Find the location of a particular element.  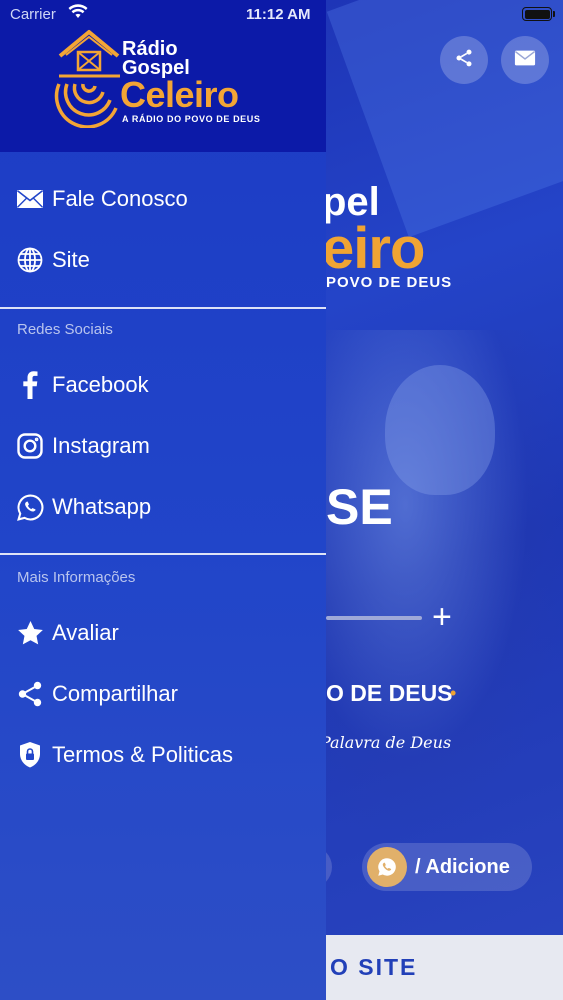

mail-button is located at coordinates (525, 60).